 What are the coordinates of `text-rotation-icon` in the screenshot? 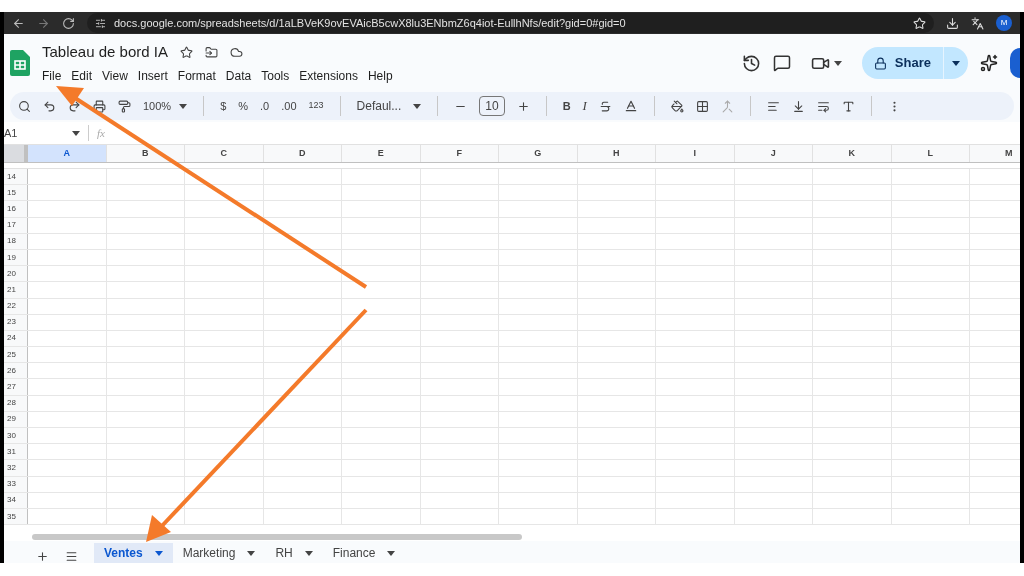 It's located at (848, 106).